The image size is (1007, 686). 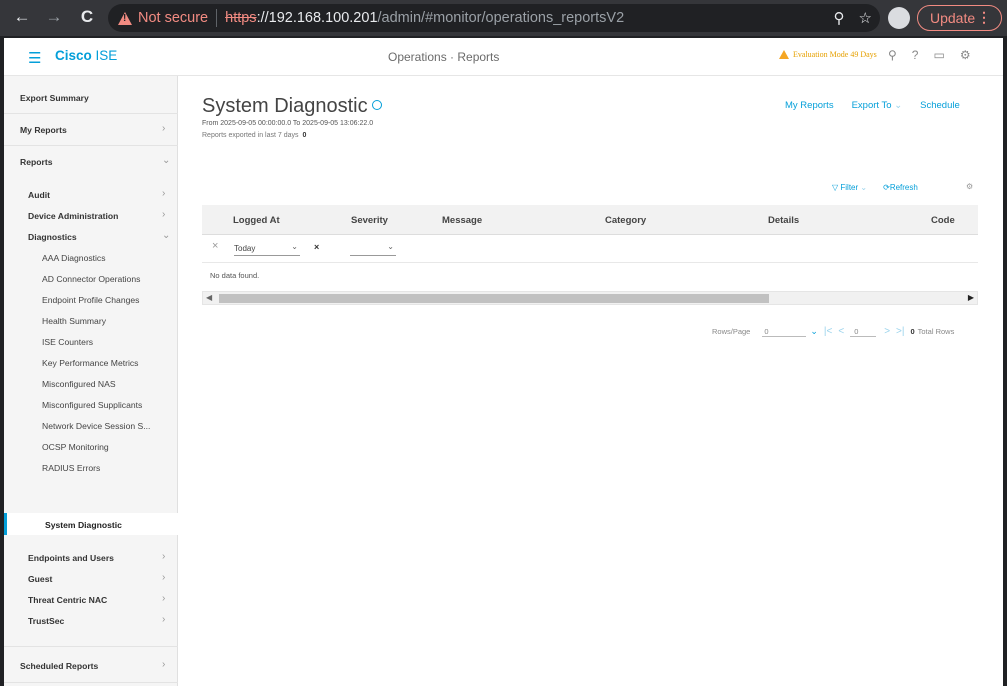 I want to click on clear-filters-icon: ×, so click(x=215, y=246).